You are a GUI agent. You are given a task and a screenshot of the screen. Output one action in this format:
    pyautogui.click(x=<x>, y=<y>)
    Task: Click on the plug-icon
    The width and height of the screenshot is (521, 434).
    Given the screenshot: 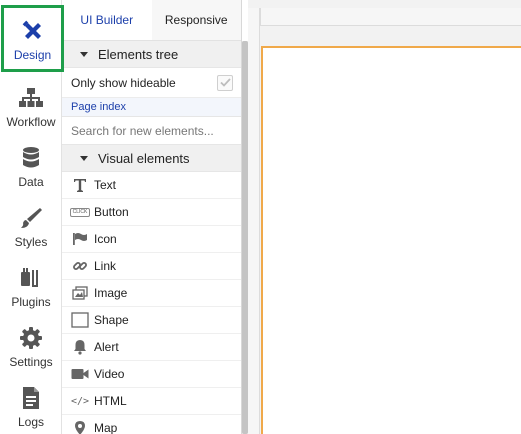 What is the action you would take?
    pyautogui.click(x=31, y=278)
    